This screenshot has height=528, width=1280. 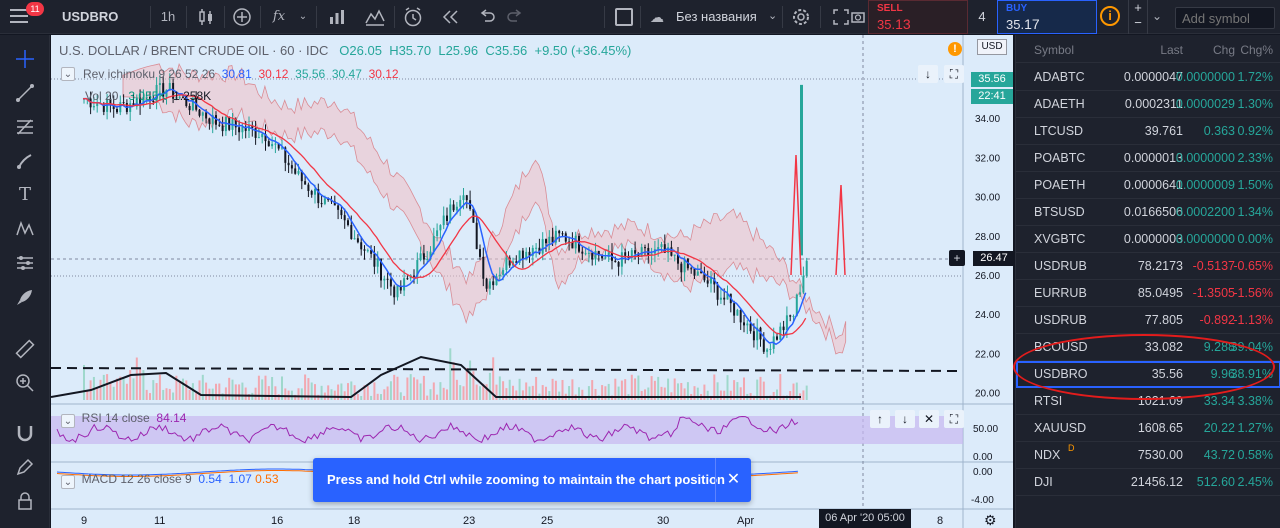 What do you see at coordinates (337, 17) in the screenshot?
I see `financials-icon` at bounding box center [337, 17].